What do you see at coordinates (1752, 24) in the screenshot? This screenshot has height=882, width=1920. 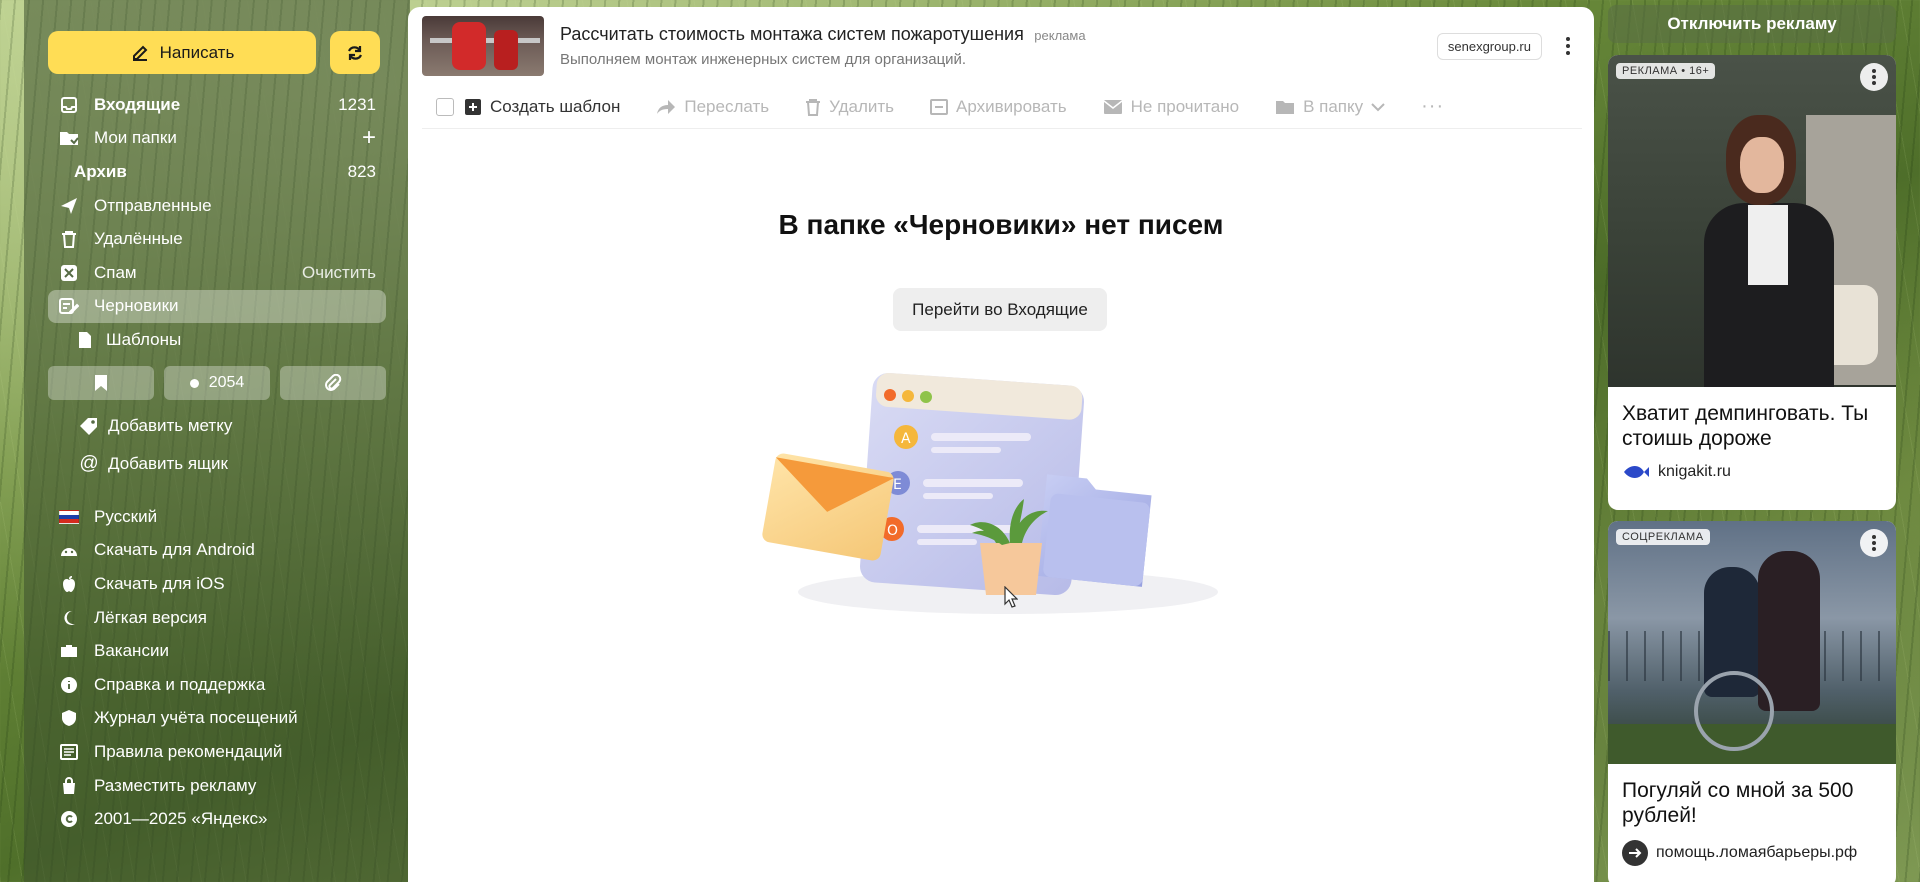 I see `disable-ads-button: Отключить рекламу` at bounding box center [1752, 24].